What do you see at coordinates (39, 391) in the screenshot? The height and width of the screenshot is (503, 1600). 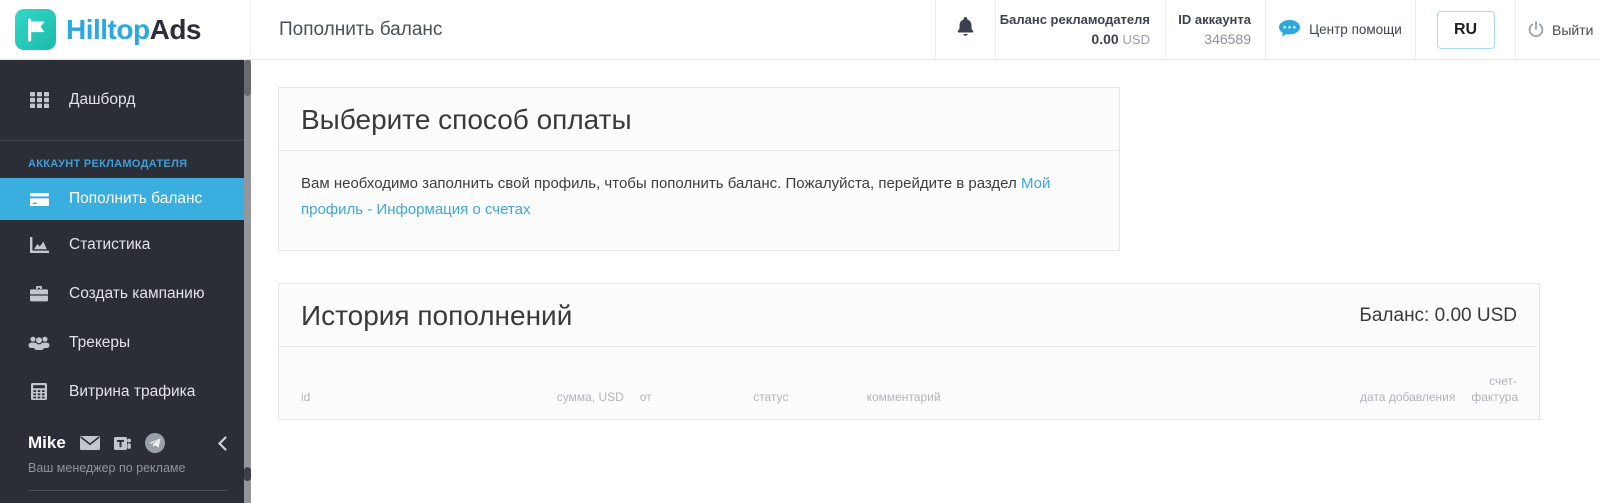 I see `calculator-icon` at bounding box center [39, 391].